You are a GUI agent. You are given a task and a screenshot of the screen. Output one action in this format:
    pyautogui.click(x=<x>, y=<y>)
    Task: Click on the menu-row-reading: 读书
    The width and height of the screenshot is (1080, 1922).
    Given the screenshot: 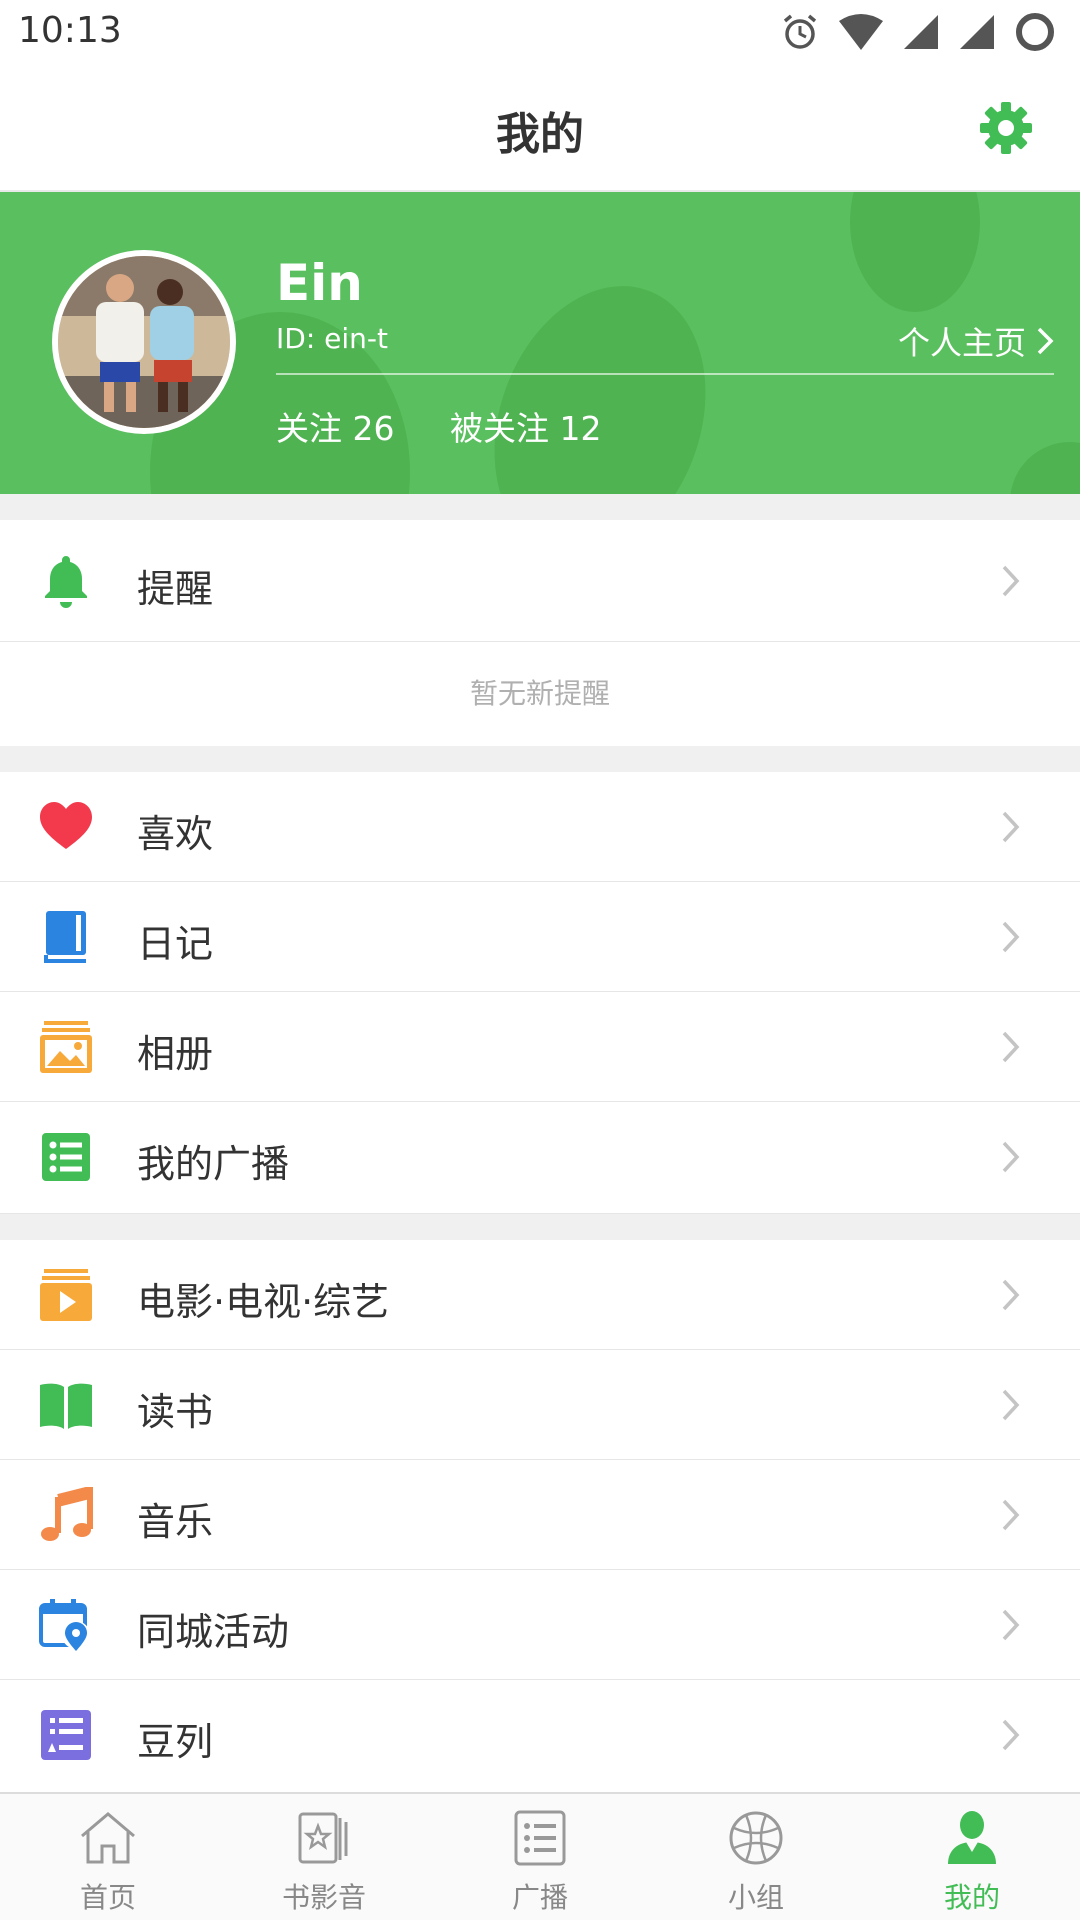 What is the action you would take?
    pyautogui.click(x=540, y=1405)
    